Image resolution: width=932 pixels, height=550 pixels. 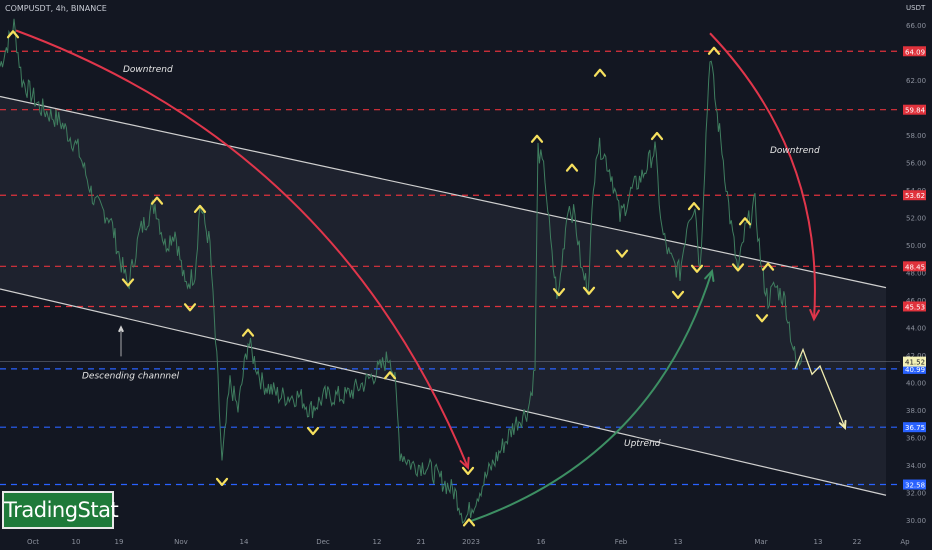 I want to click on price-level-tag-label: 36.75, so click(x=915, y=428).